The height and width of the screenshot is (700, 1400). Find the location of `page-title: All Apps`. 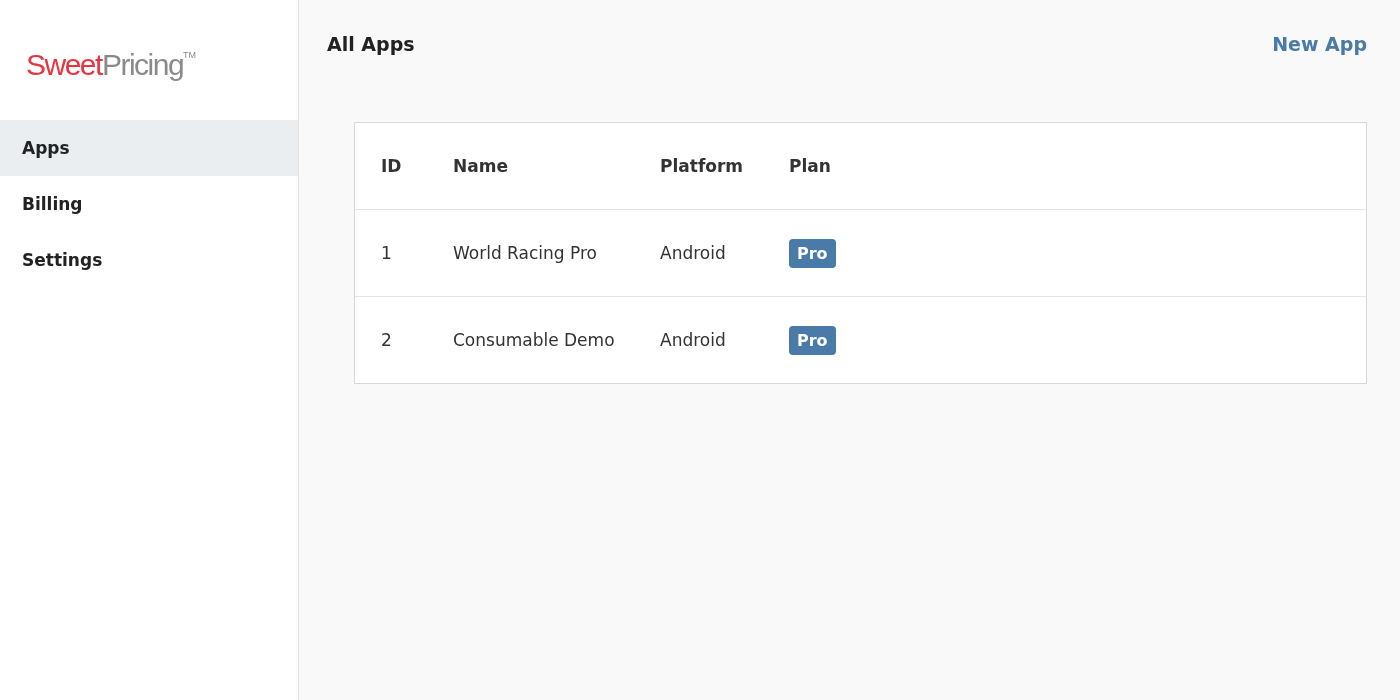

page-title: All Apps is located at coordinates (371, 44).